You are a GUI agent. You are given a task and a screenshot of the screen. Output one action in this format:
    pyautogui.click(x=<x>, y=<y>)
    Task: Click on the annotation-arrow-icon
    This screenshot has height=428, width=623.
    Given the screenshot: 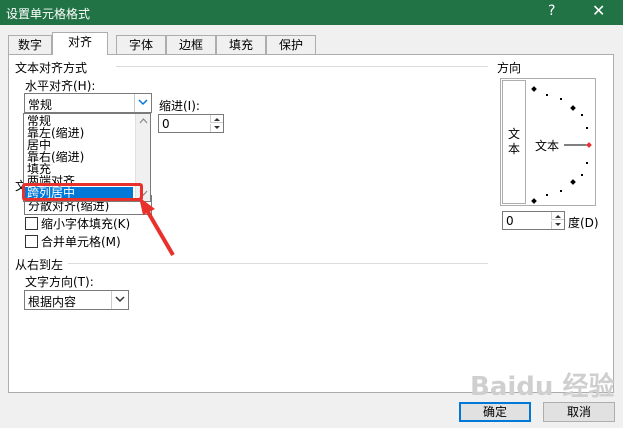 What is the action you would take?
    pyautogui.click(x=157, y=227)
    